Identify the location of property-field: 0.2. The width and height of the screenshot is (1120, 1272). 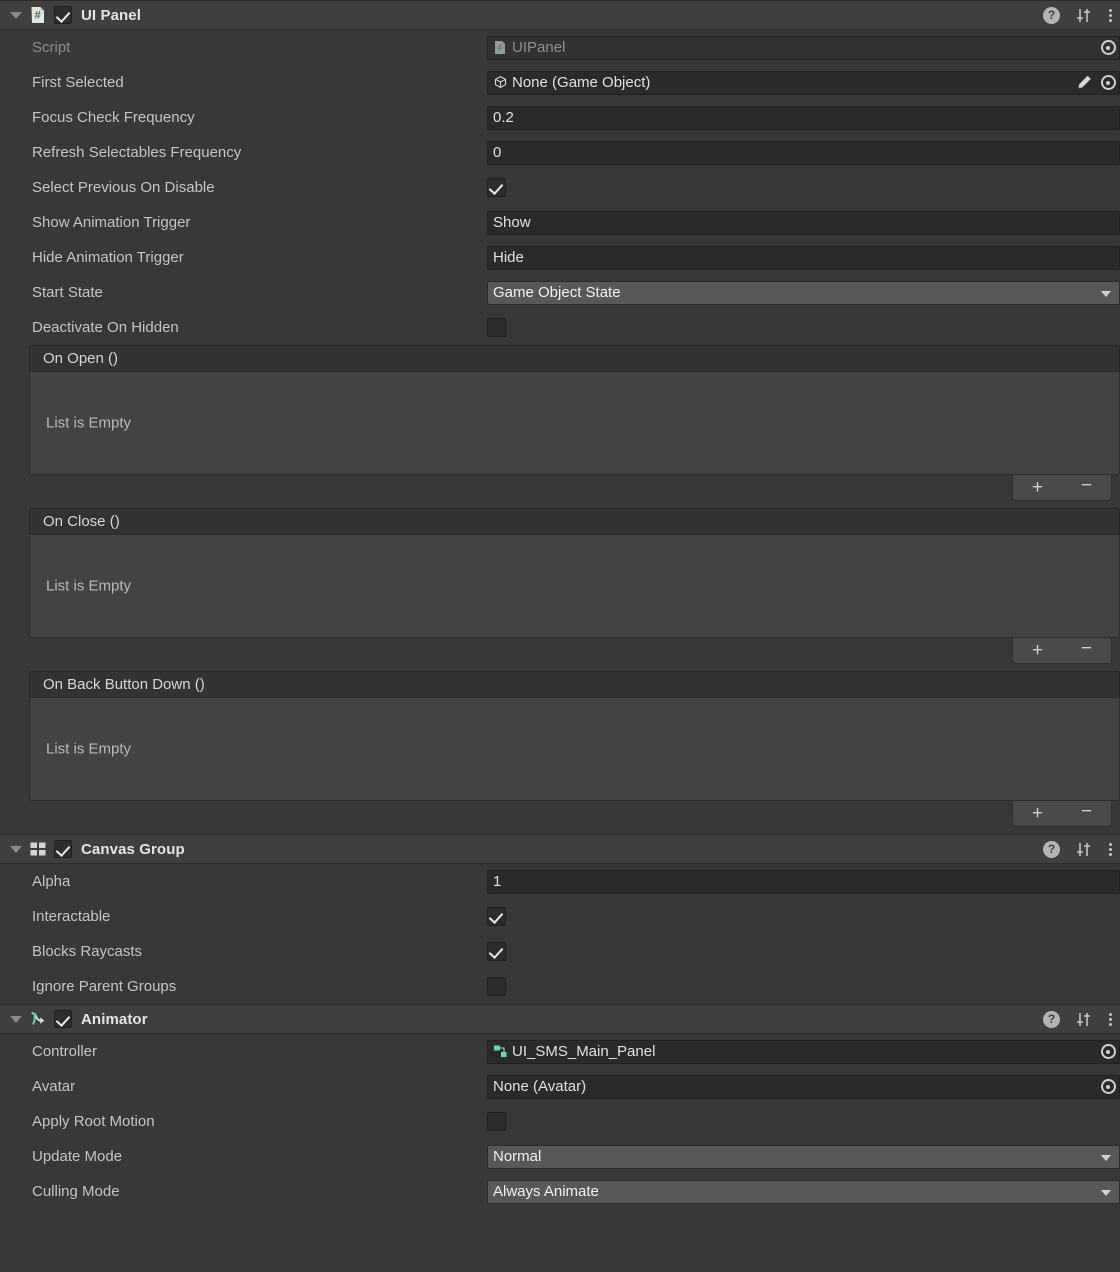
(803, 117).